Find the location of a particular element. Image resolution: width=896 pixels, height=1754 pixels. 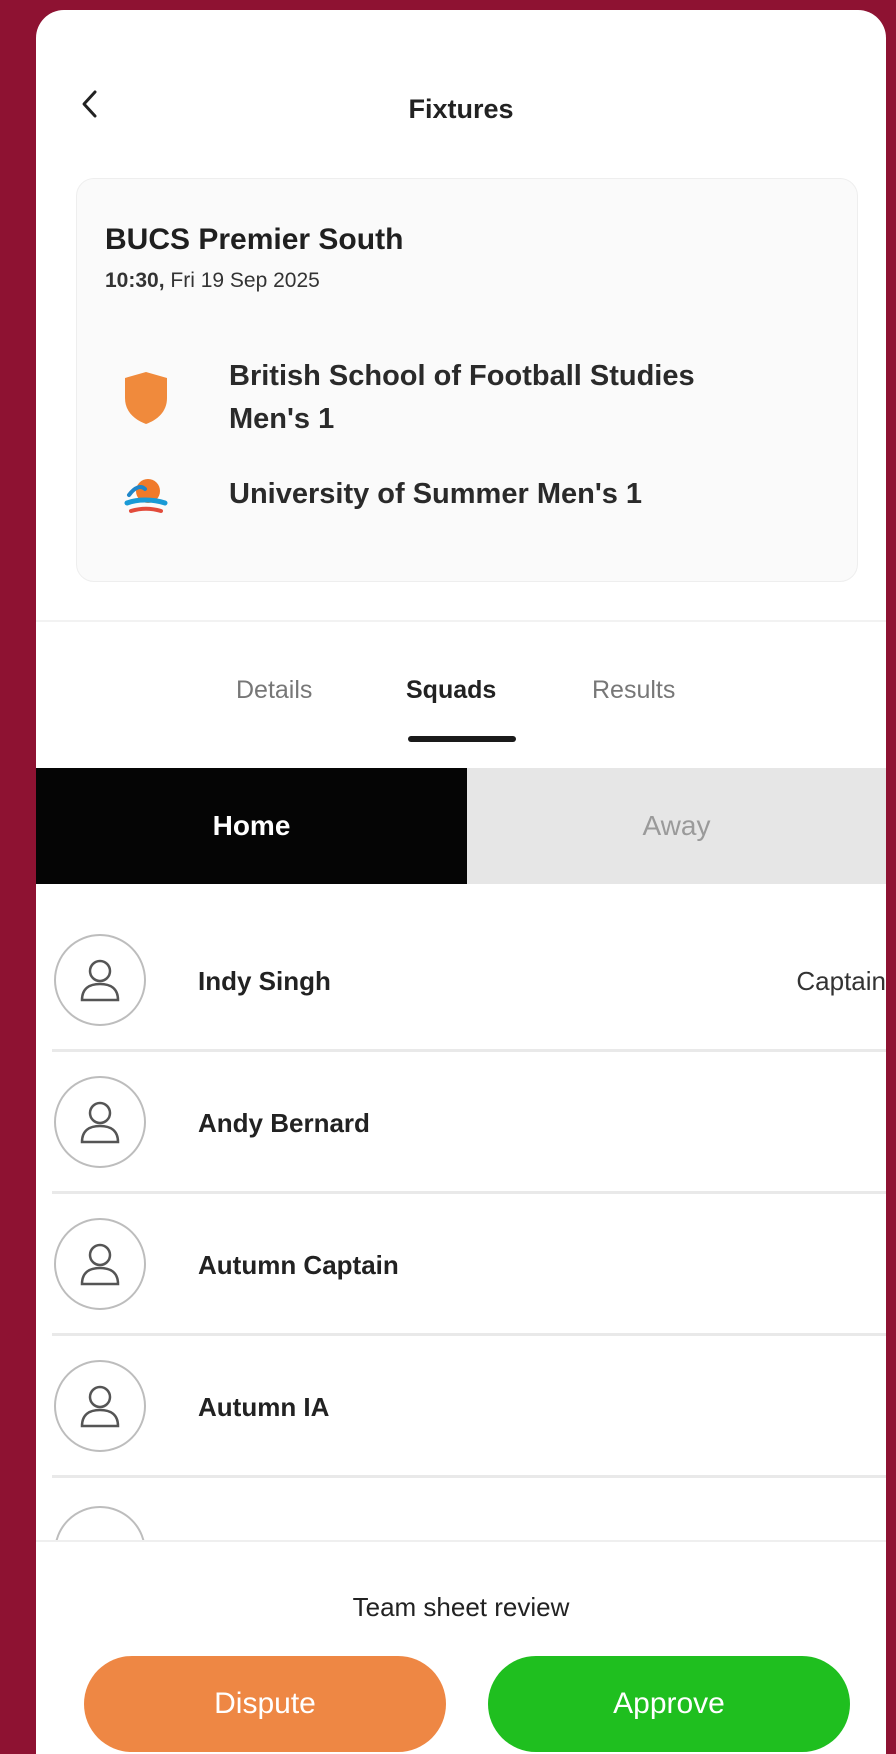

approve-button: Approve is located at coordinates (669, 1704).